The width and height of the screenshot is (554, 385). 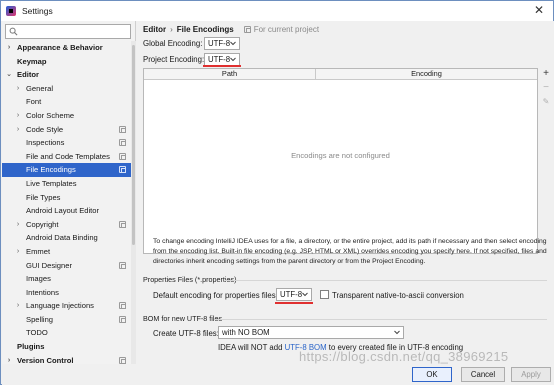 I want to click on sidebar-item-label: Font, so click(x=34, y=102).